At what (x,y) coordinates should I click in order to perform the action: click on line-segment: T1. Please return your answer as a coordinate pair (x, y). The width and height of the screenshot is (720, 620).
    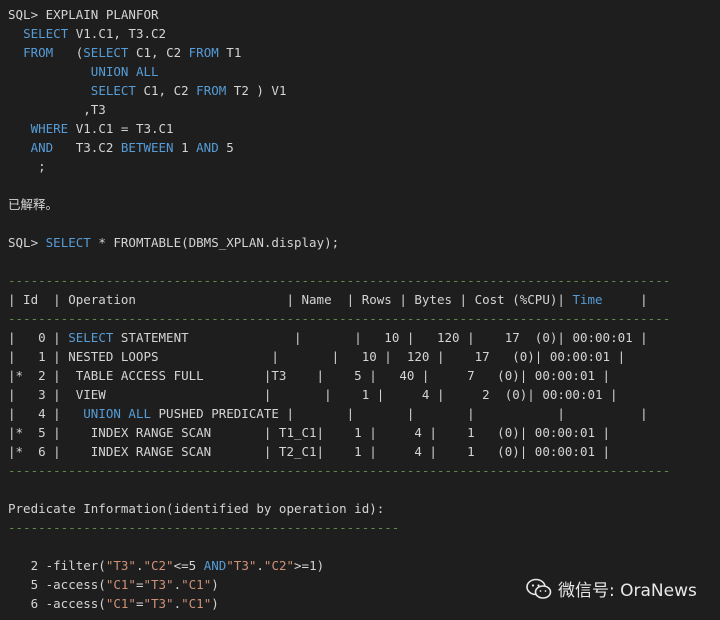
    Looking at the image, I should click on (230, 52).